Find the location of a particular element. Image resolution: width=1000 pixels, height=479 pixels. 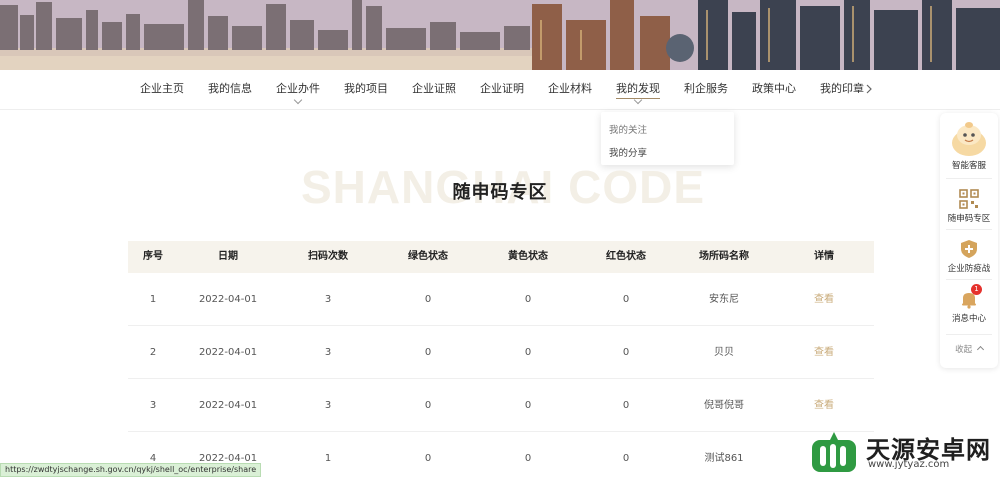

cell-scan-count: 1 is located at coordinates (328, 458).